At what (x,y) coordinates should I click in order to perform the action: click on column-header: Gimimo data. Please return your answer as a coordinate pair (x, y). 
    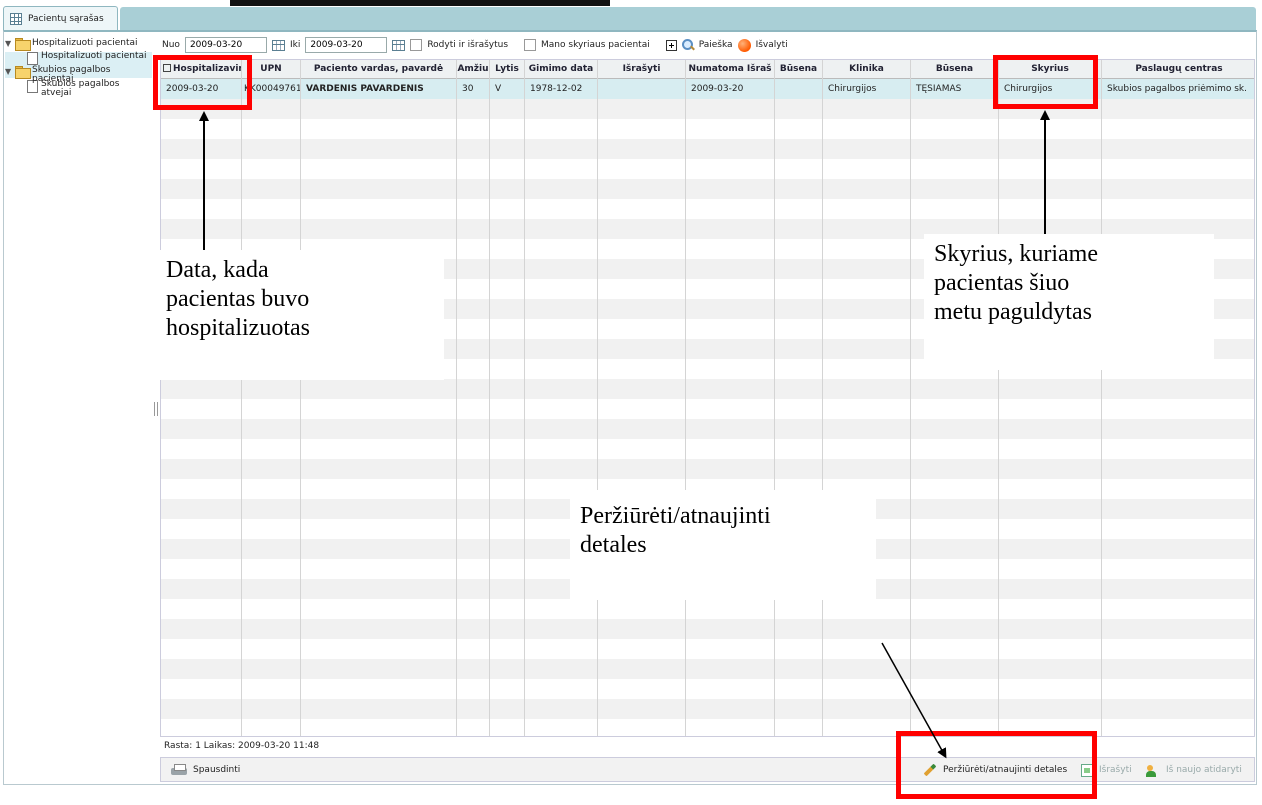
    Looking at the image, I should click on (561, 69).